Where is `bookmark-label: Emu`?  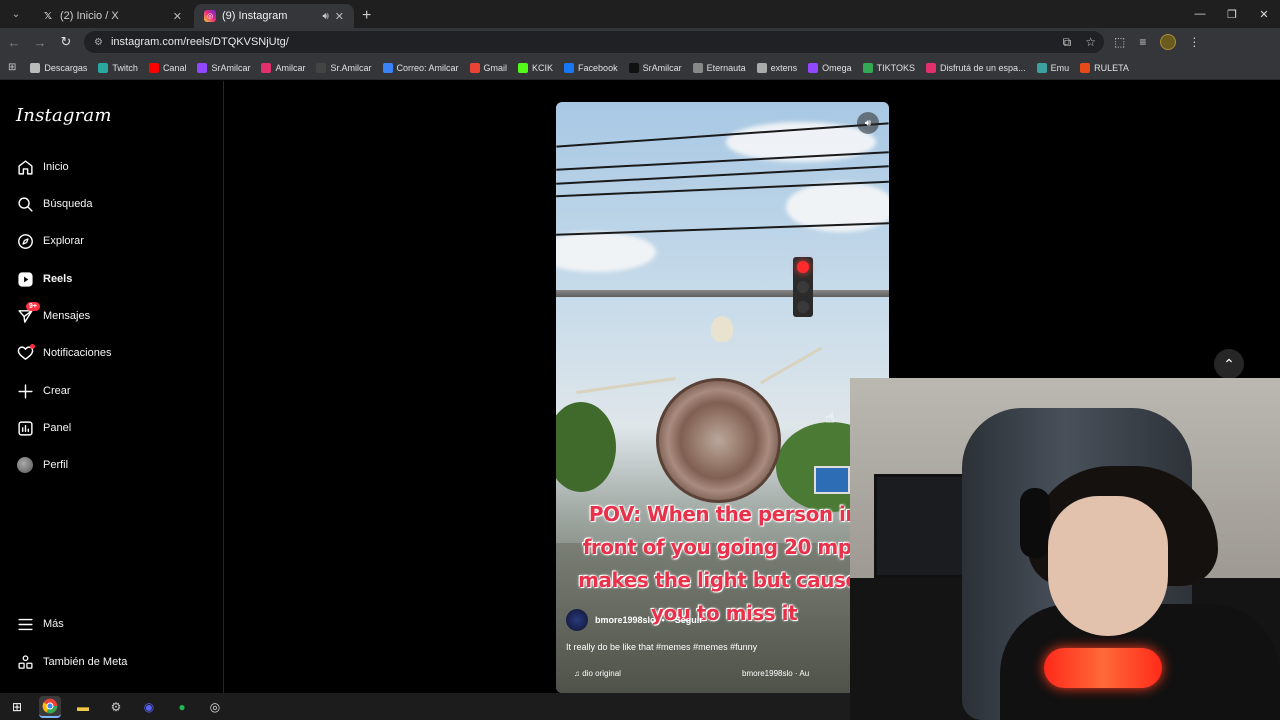
bookmark-label: Emu is located at coordinates (1060, 67).